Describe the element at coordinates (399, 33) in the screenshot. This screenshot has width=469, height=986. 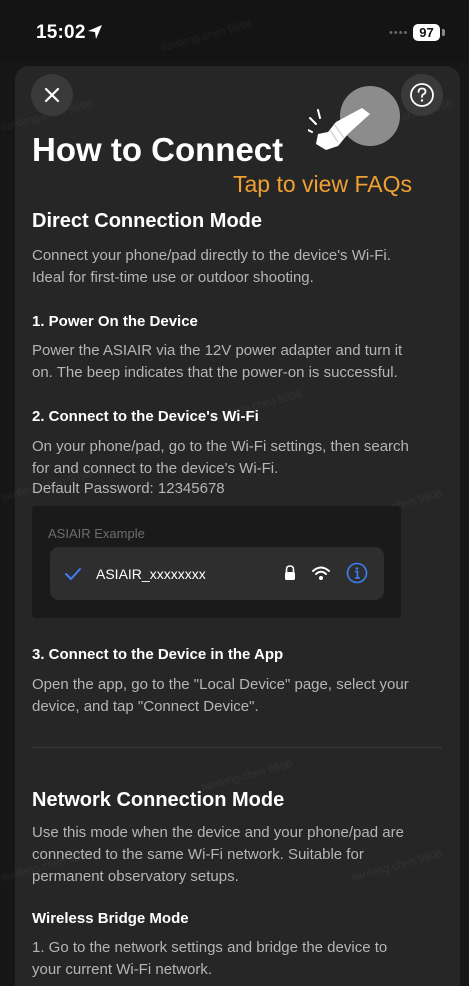
I see `signal-icon: ••••` at that location.